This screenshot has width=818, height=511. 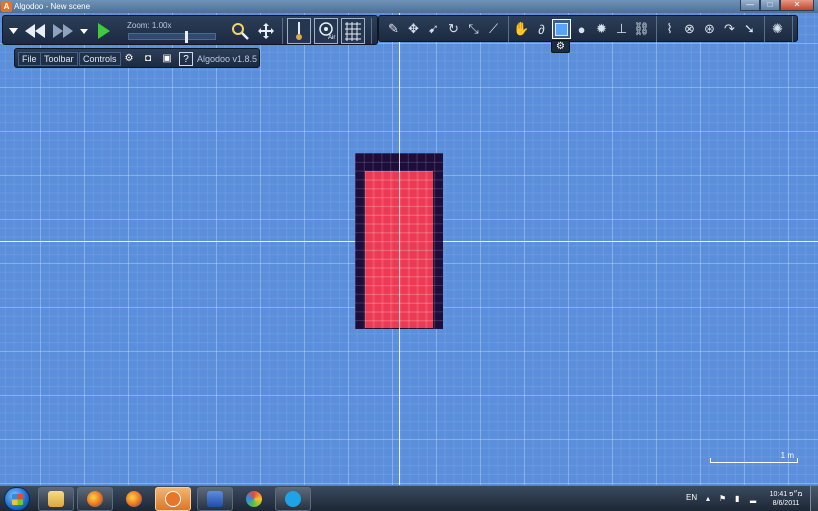 I want to click on speed-menu-button, so click(x=84, y=31).